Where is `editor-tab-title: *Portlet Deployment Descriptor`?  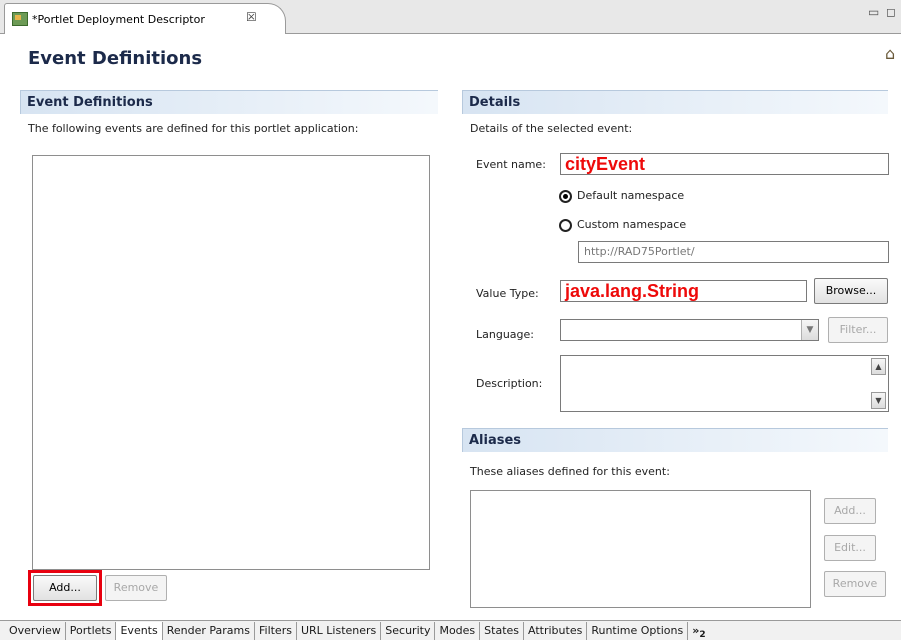
editor-tab-title: *Portlet Deployment Descriptor is located at coordinates (118, 19).